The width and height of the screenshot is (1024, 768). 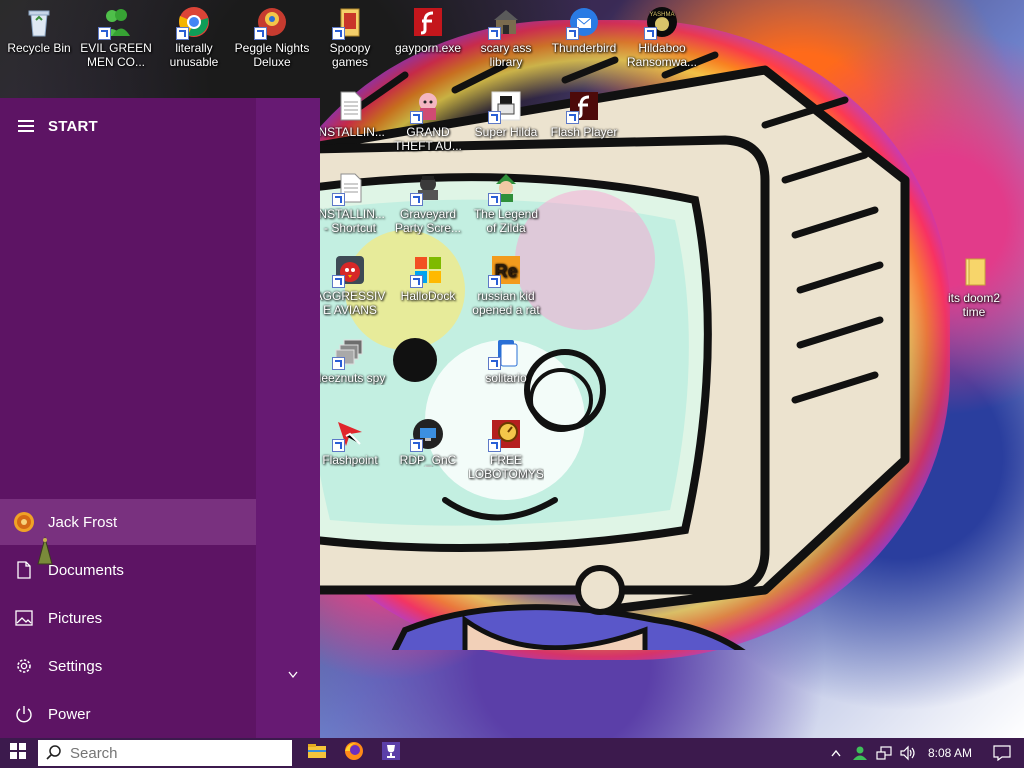 I want to click on start-item-settings-label: Settings, so click(x=75, y=666).